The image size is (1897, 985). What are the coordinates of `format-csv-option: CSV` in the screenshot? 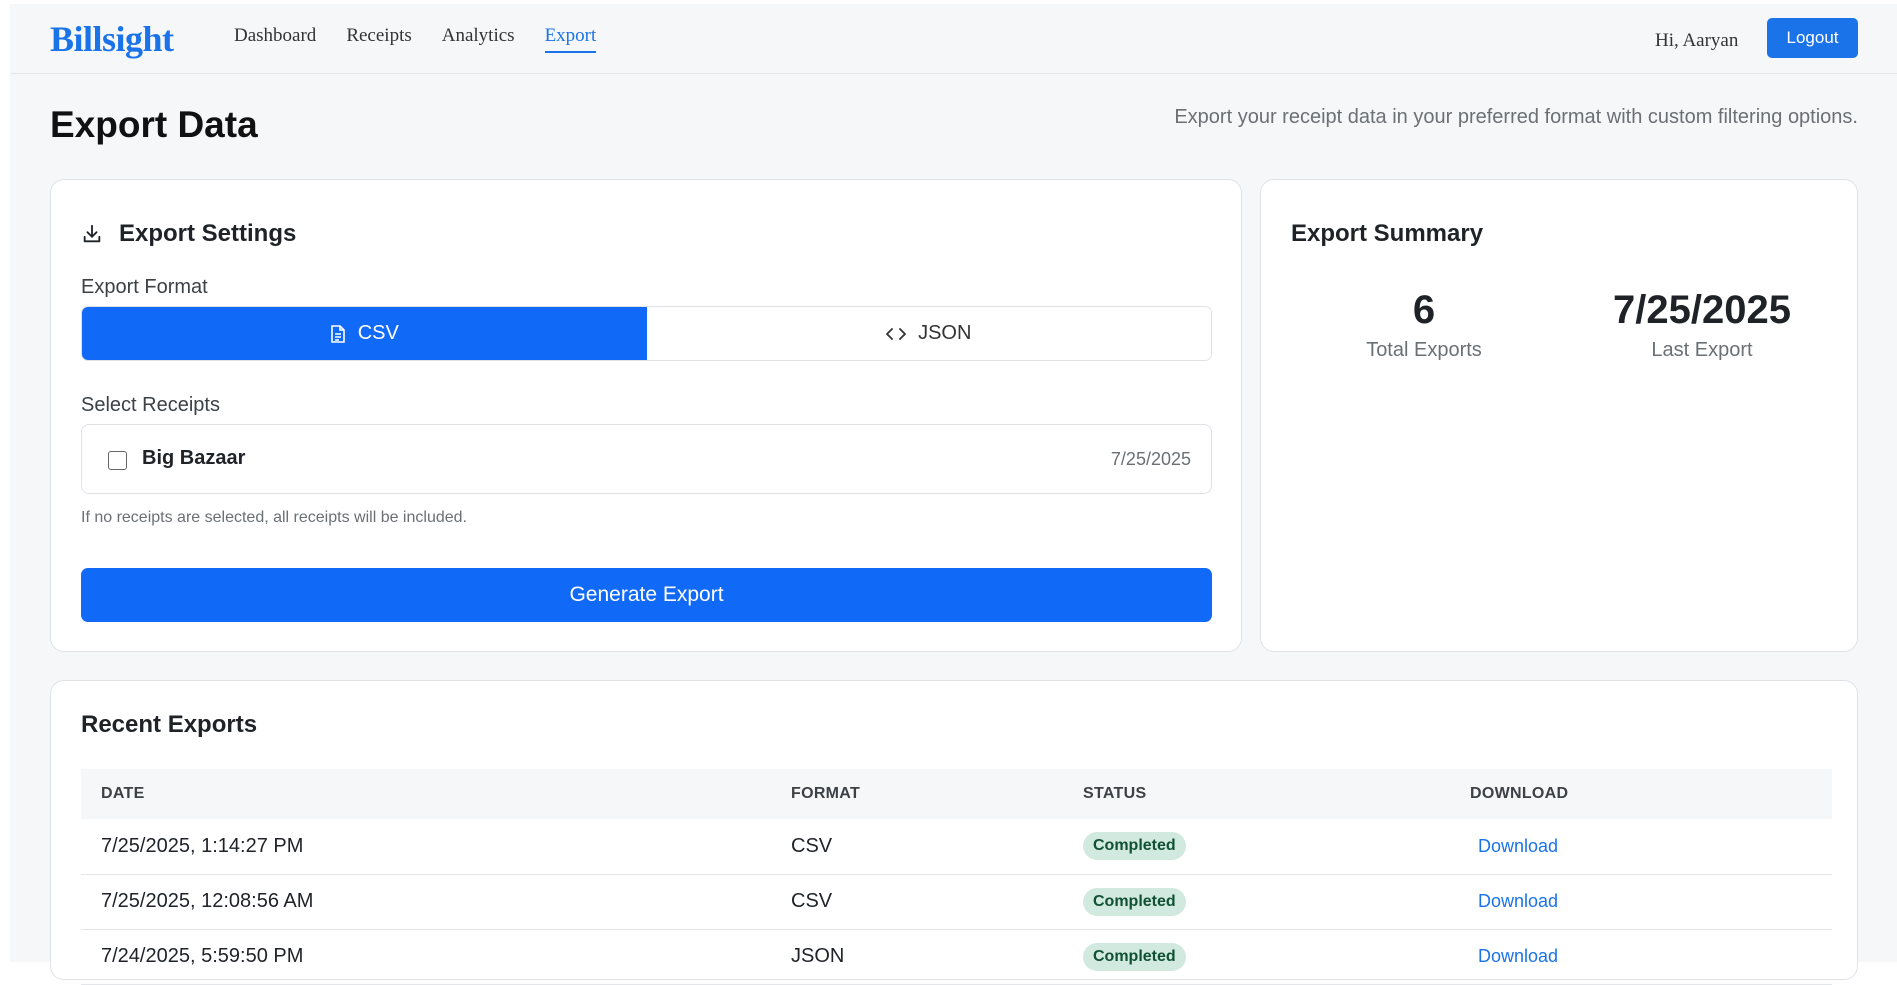 It's located at (364, 333).